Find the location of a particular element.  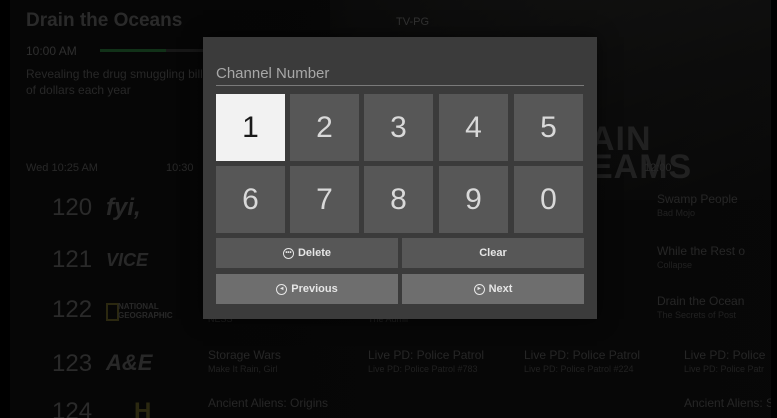

next-button: ▸ Next is located at coordinates (493, 289).